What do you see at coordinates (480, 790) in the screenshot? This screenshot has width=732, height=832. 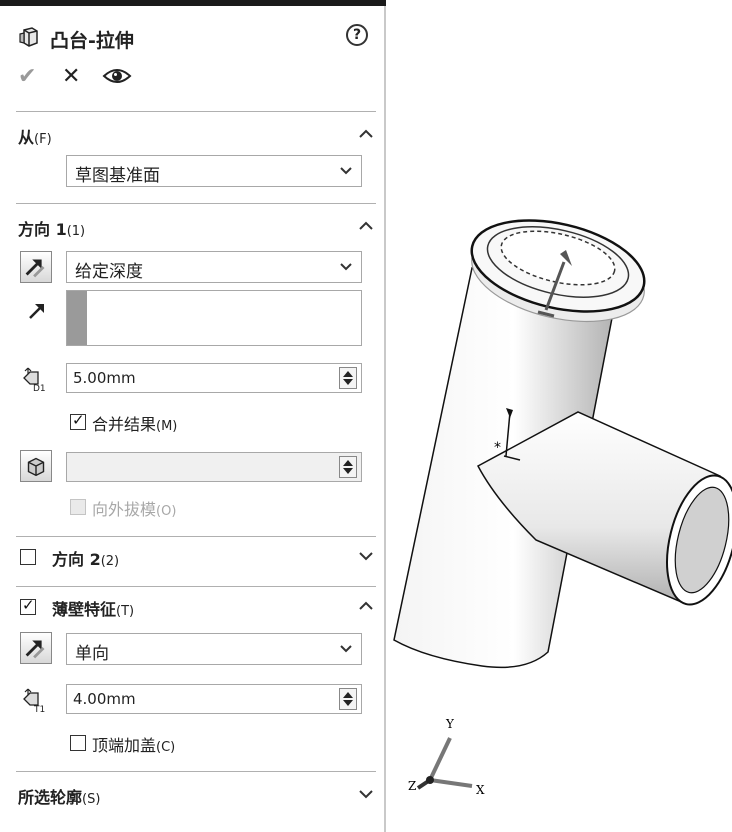 I see `axis-x-label: X` at bounding box center [480, 790].